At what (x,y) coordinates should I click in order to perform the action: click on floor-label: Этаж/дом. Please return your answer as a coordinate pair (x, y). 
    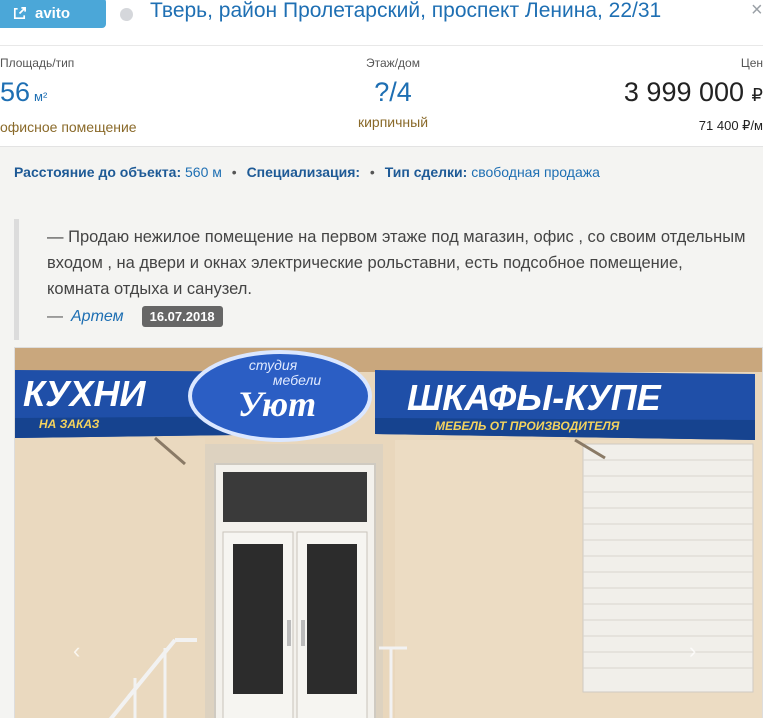
    Looking at the image, I should click on (393, 63).